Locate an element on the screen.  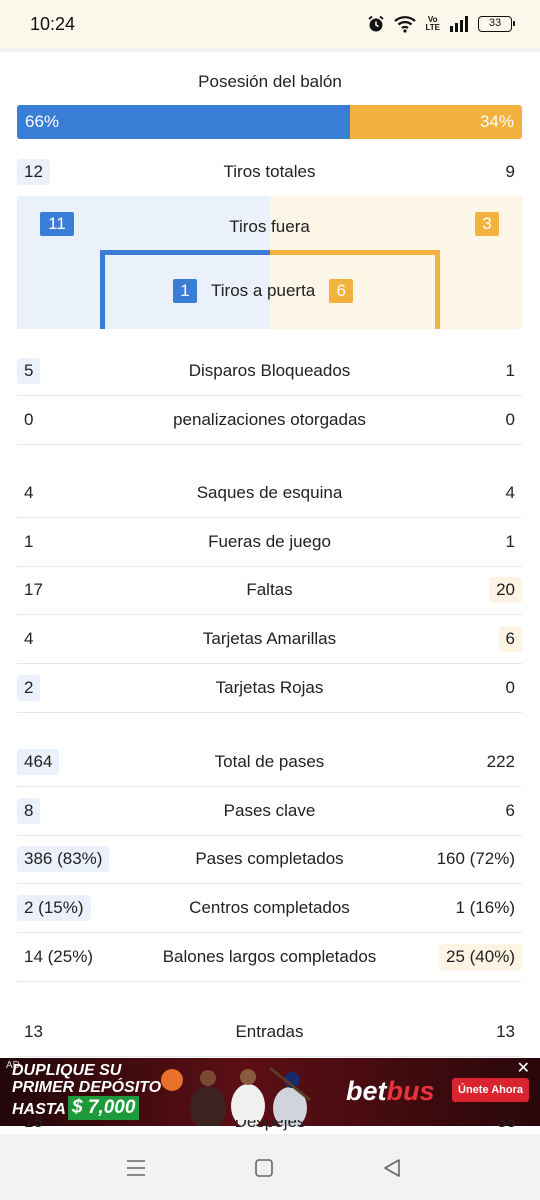
stat-home: 1 is located at coordinates (29, 541).